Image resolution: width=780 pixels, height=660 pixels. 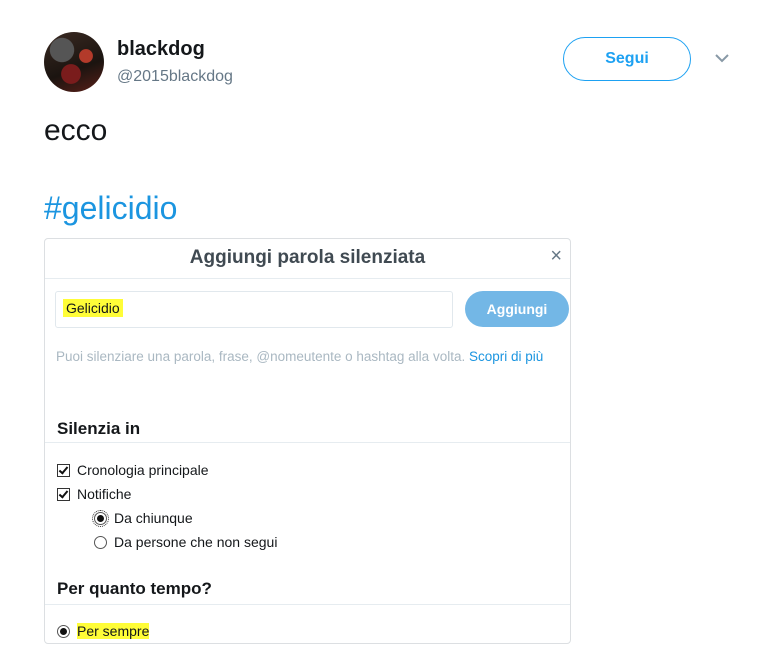 What do you see at coordinates (506, 356) in the screenshot?
I see `learn-more-link: Scopri di più` at bounding box center [506, 356].